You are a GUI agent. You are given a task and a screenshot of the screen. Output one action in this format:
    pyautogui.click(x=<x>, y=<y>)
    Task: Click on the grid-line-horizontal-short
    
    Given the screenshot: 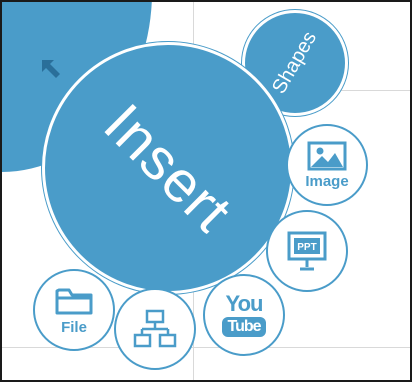 What is the action you would take?
    pyautogui.click(x=371, y=90)
    